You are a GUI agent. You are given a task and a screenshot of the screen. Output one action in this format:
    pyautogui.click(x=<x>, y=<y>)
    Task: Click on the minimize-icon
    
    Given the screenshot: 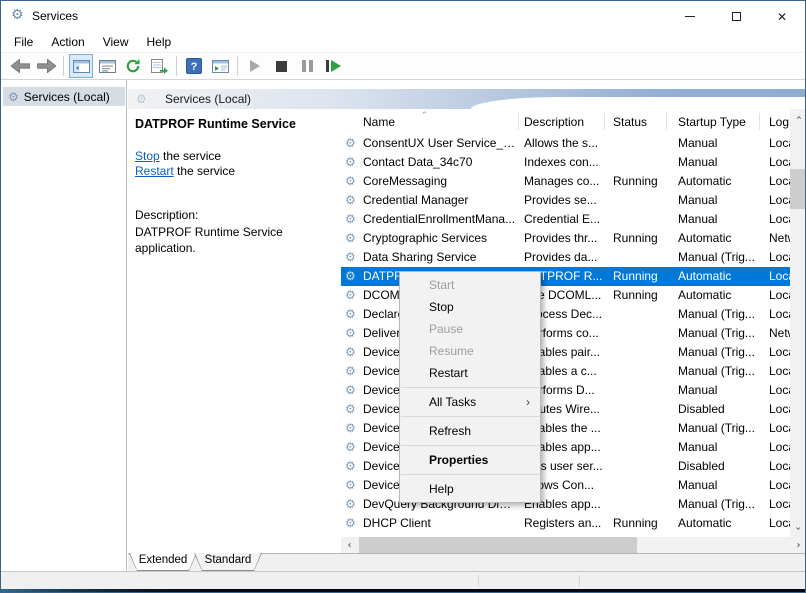 What is the action you would take?
    pyautogui.click(x=690, y=16)
    